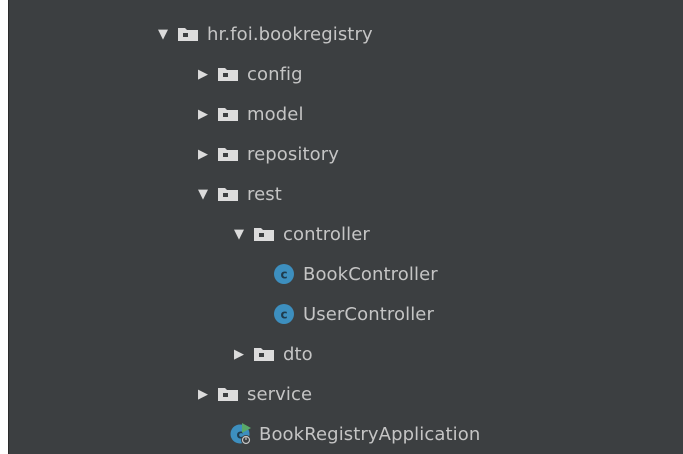  Describe the element at coordinates (370, 434) in the screenshot. I see `tree-node-label: BookRegistryApplication` at that location.